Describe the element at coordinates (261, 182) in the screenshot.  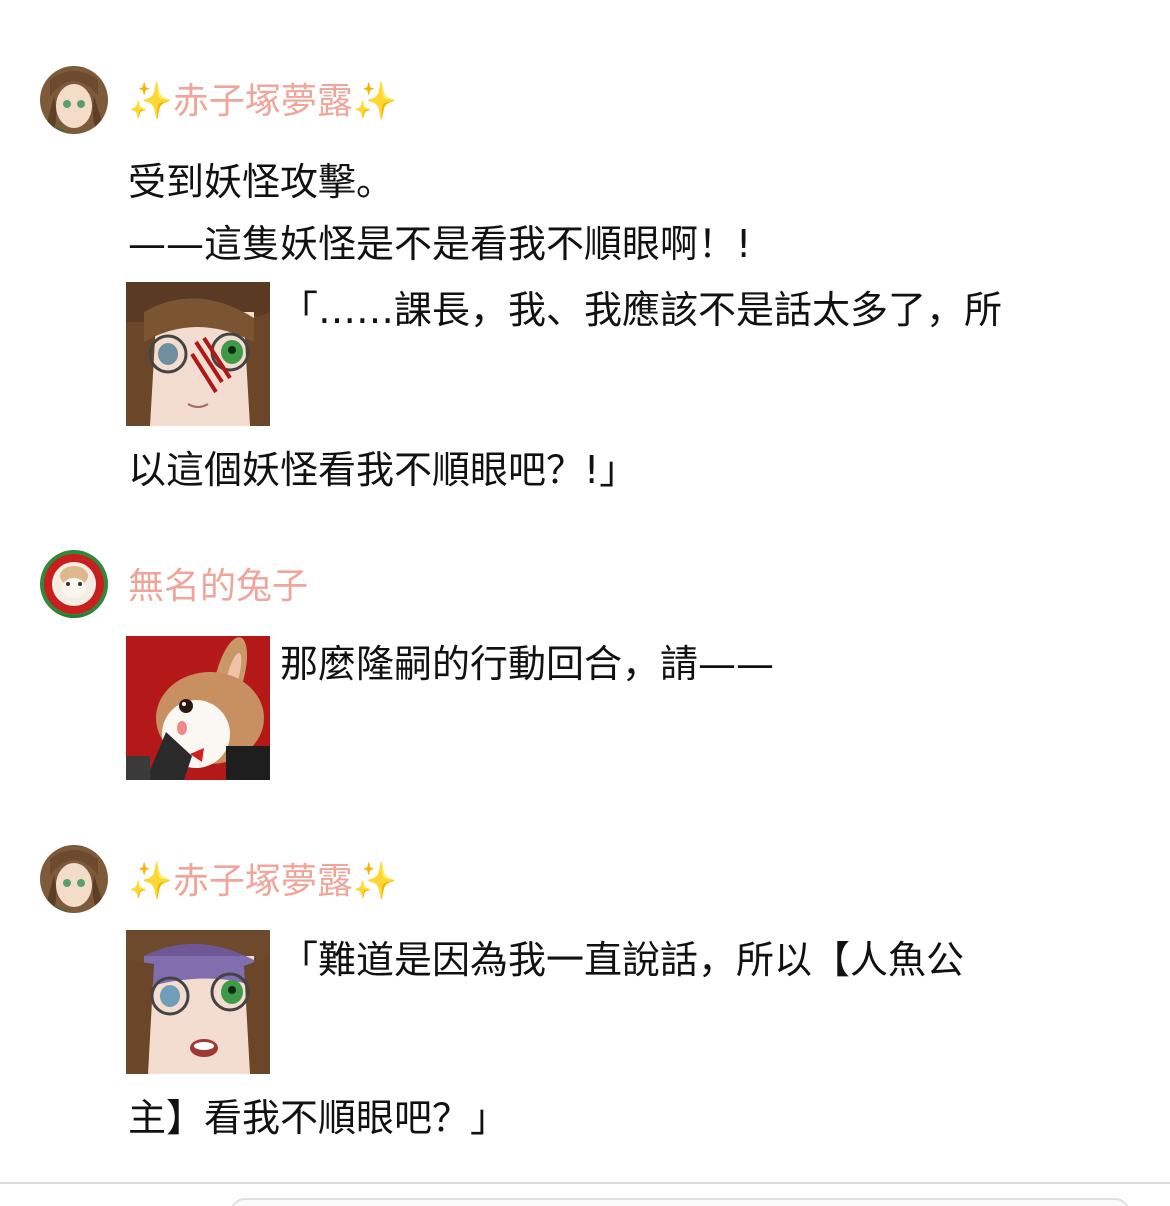
I see `message-line: 受到妖怪攻擊。` at that location.